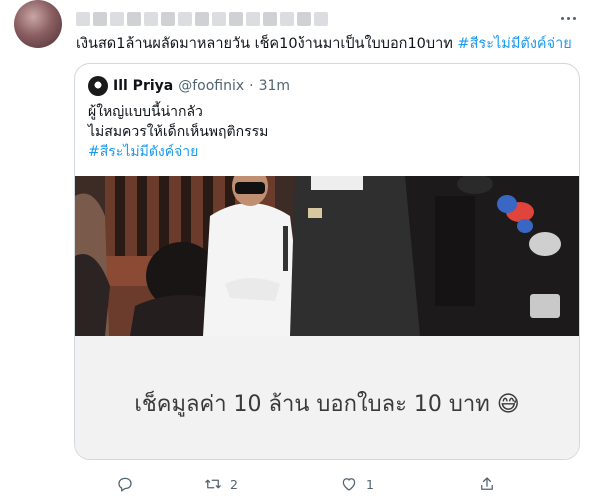 This screenshot has width=593, height=503. I want to click on like-count: 1, so click(370, 484).